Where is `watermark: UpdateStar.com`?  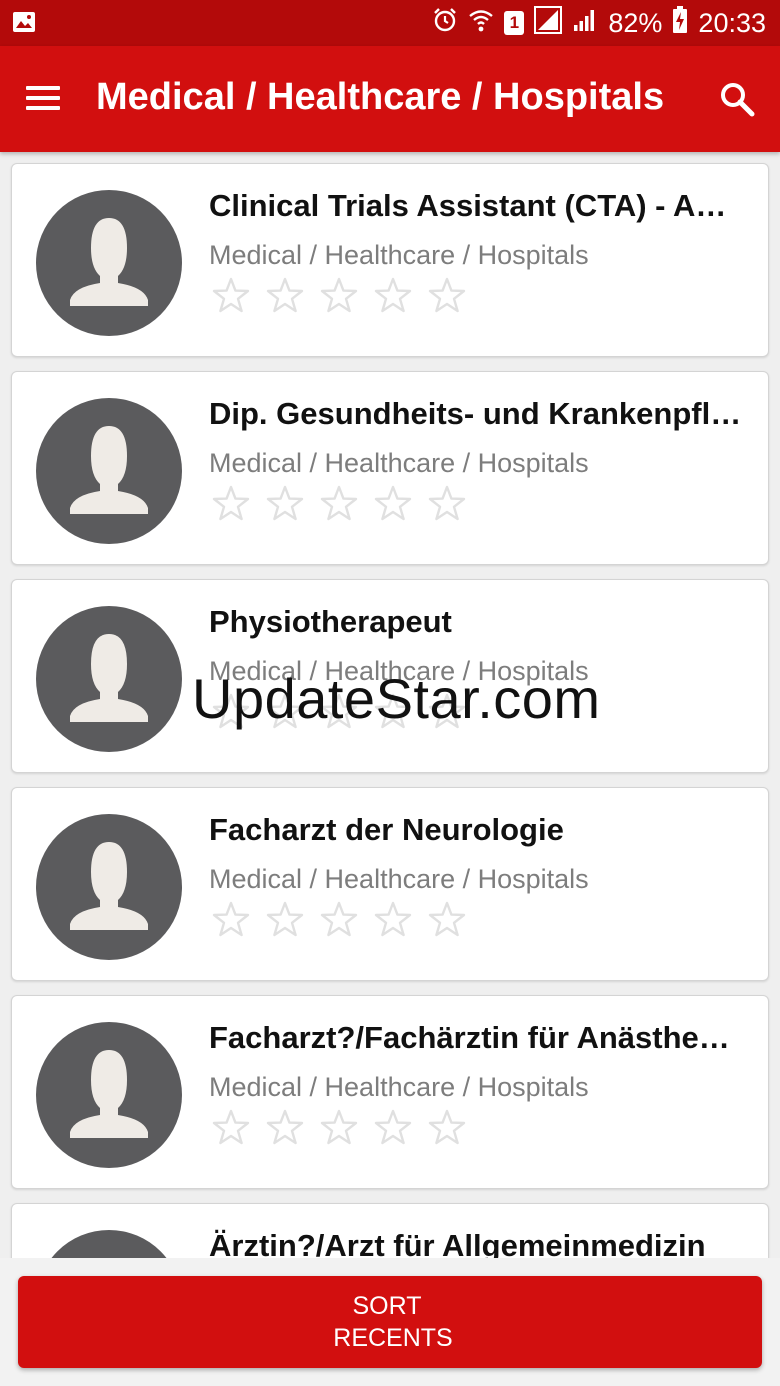
watermark: UpdateStar.com is located at coordinates (396, 698).